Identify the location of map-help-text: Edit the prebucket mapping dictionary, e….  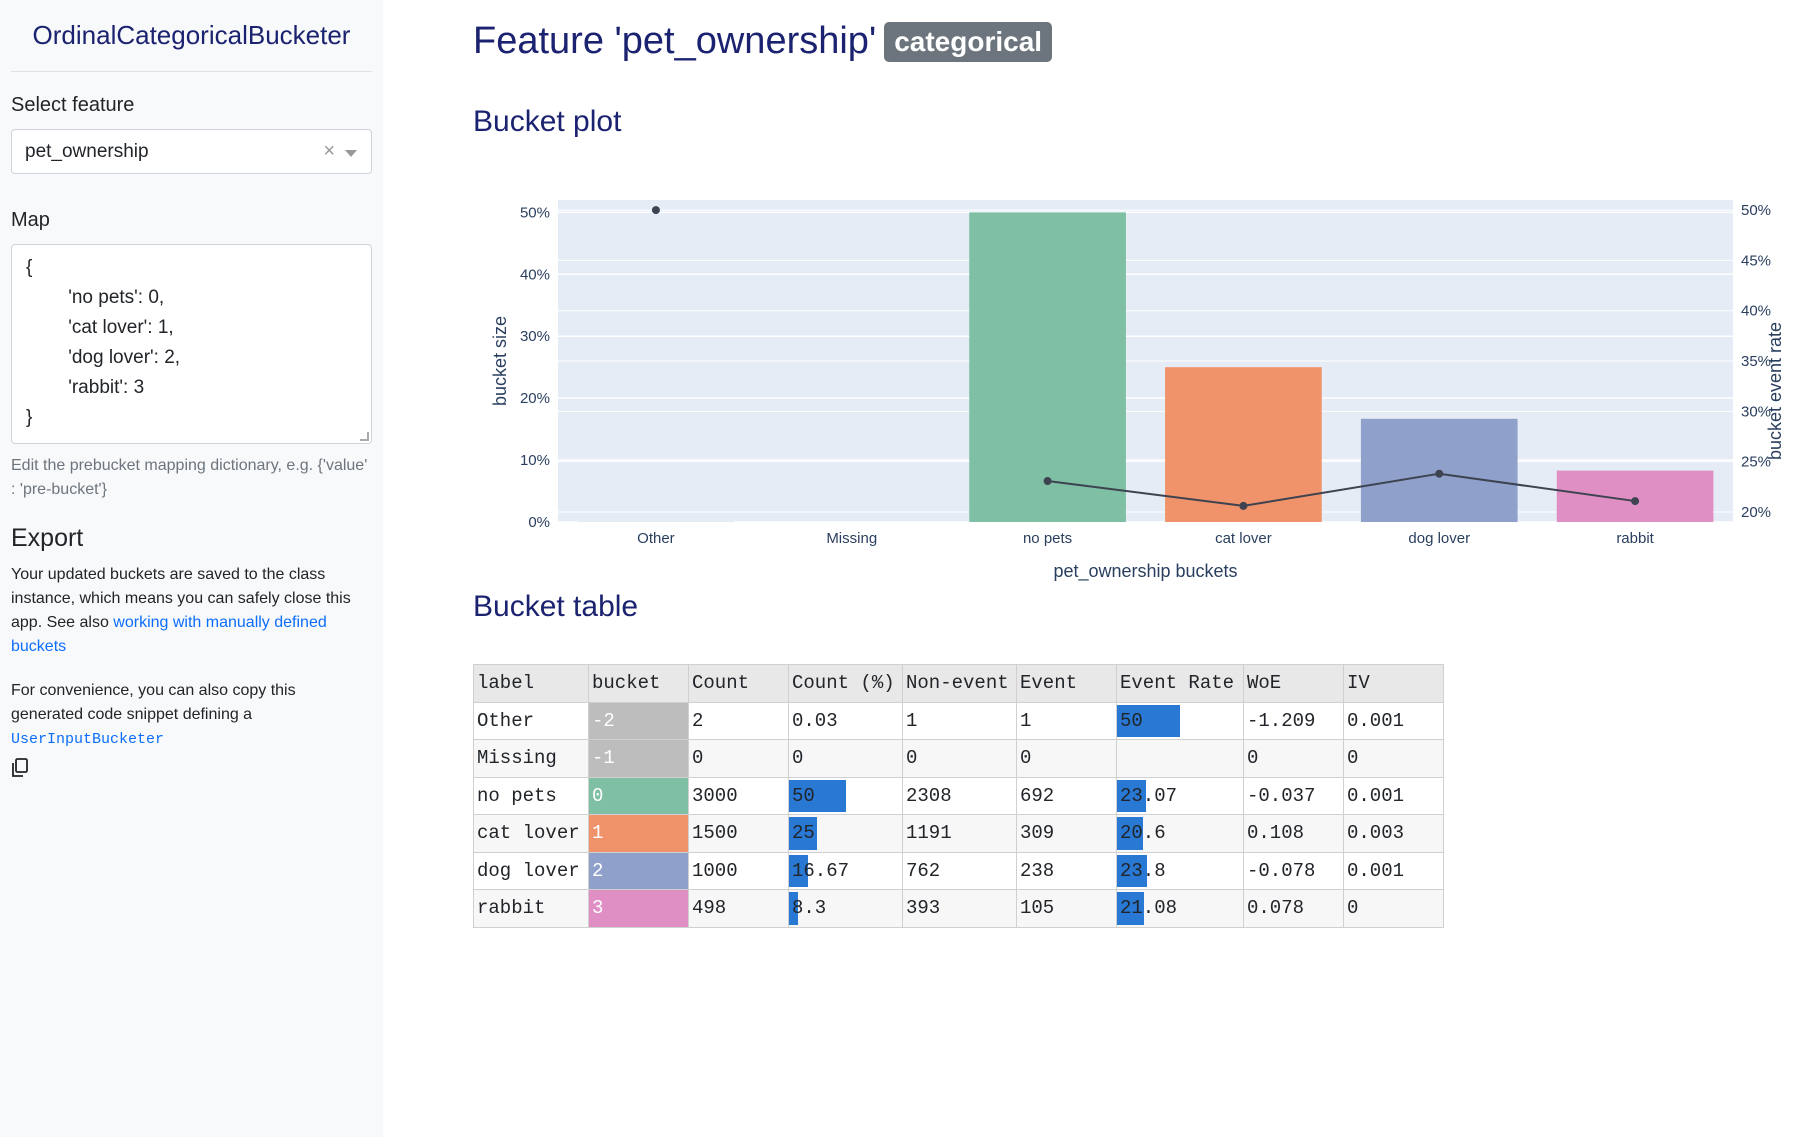
(189, 477).